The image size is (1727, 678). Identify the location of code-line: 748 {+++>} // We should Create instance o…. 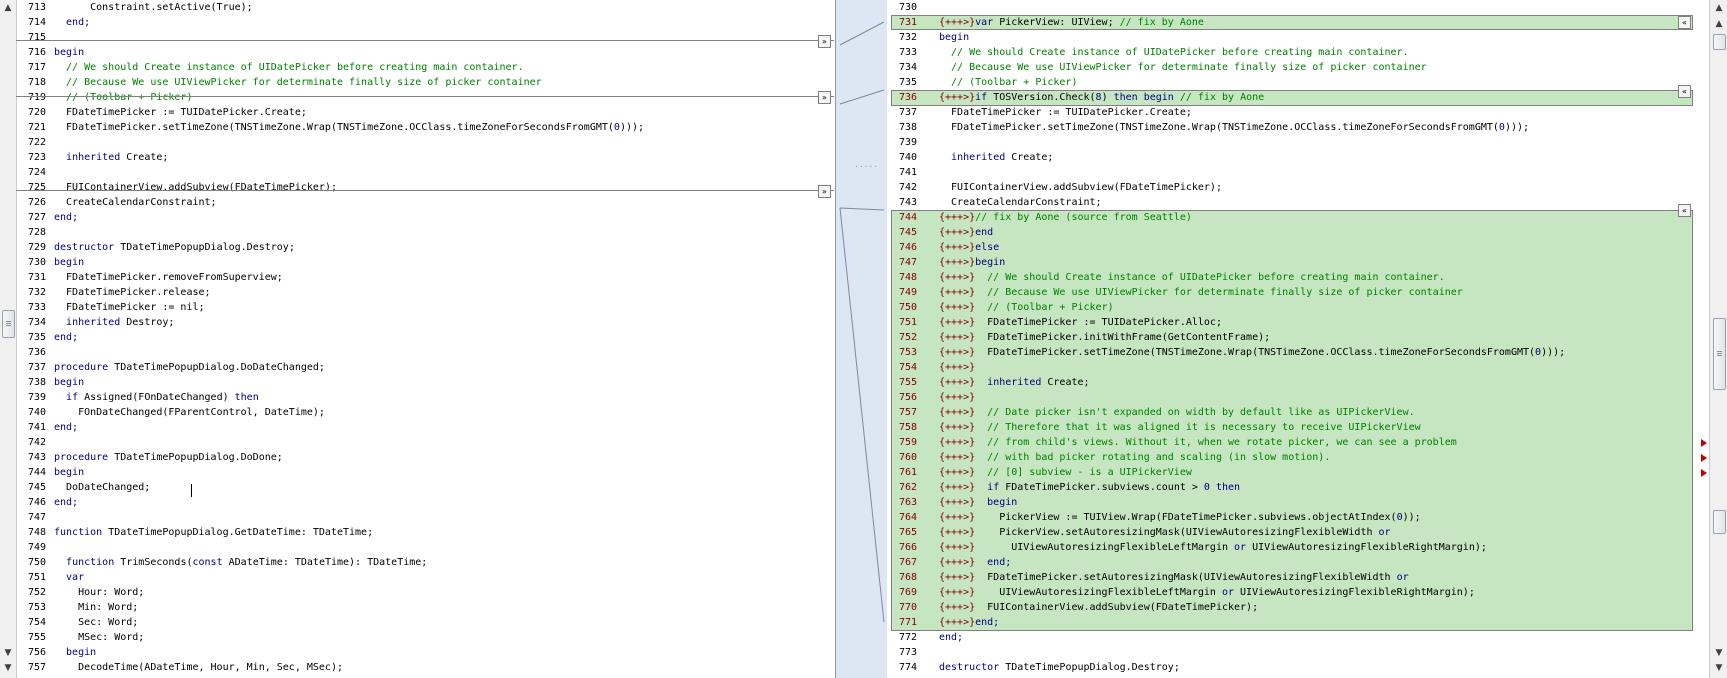
(1298, 277).